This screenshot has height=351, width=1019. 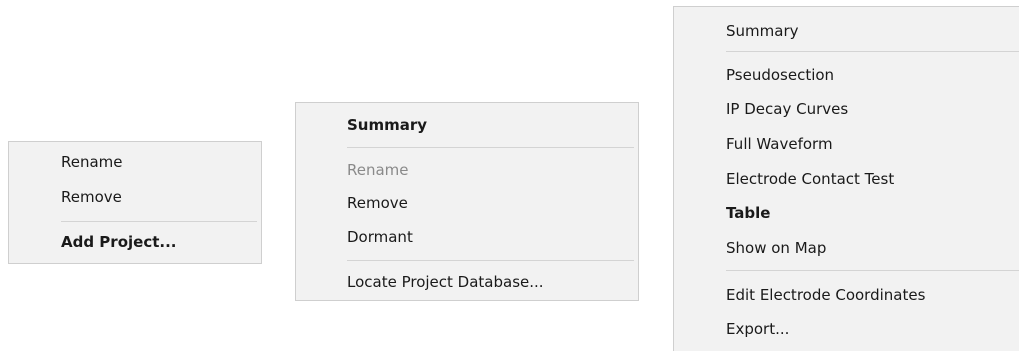 What do you see at coordinates (378, 170) in the screenshot?
I see `menu-item-rename-disabled: Rename` at bounding box center [378, 170].